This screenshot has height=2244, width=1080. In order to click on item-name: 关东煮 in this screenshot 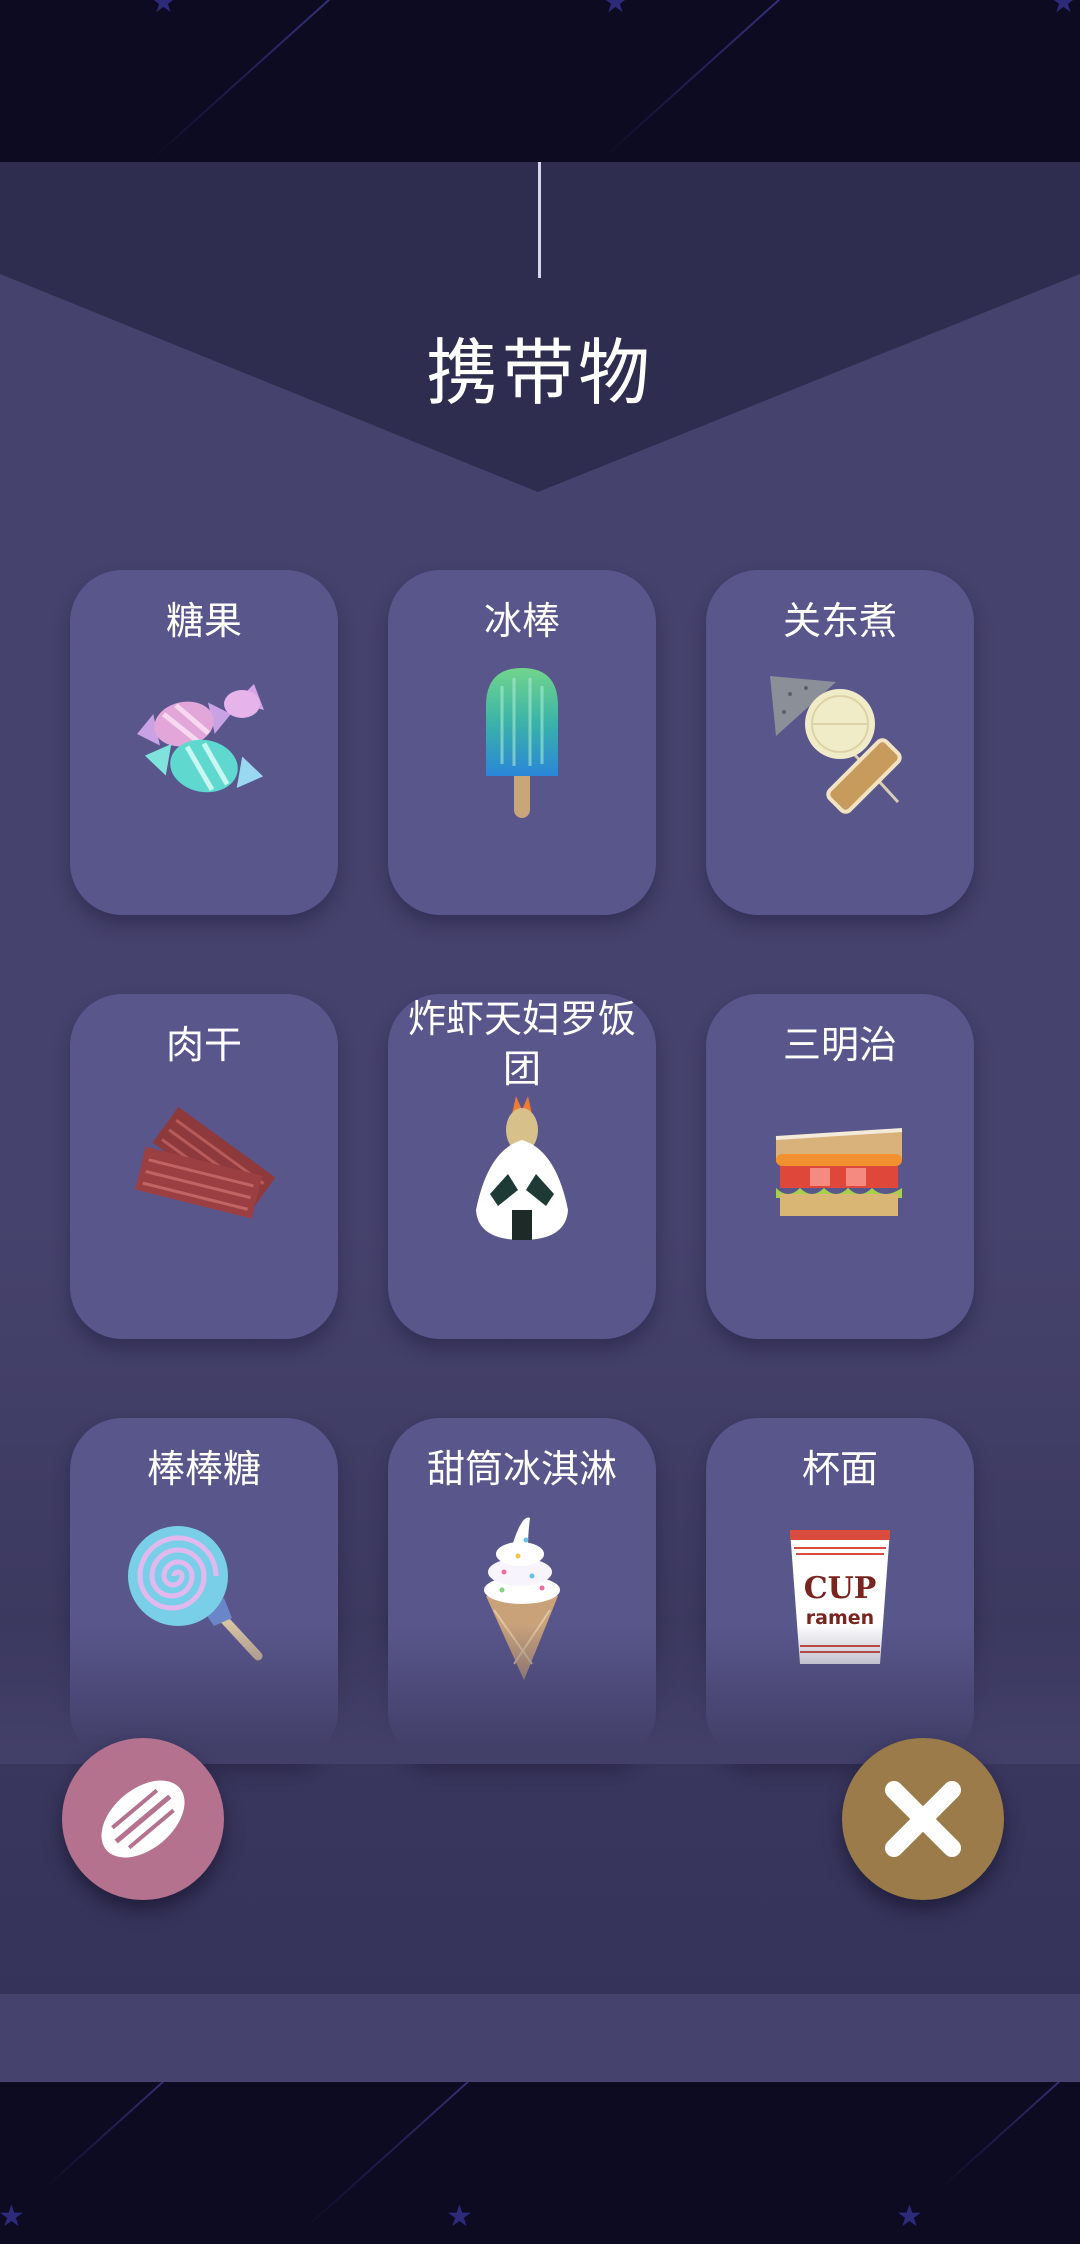, I will do `click(839, 621)`.